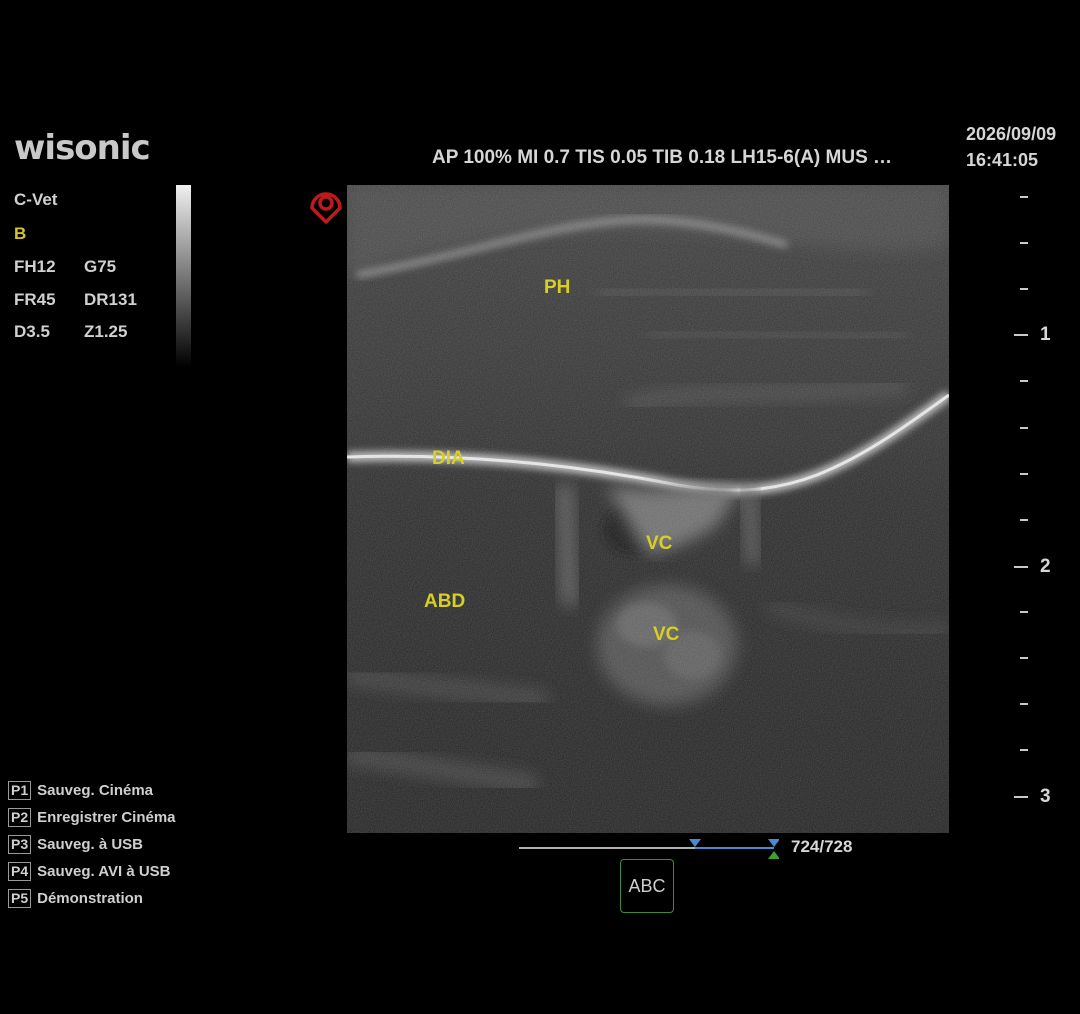 The height and width of the screenshot is (1014, 1080). Describe the element at coordinates (106, 817) in the screenshot. I see `preset-label: Enregistrer Cinéma` at that location.